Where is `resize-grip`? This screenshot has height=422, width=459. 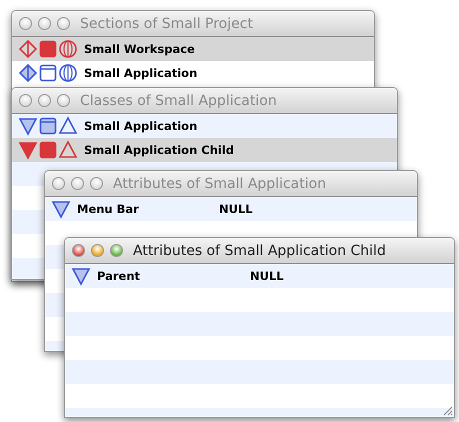
resize-grip is located at coordinates (447, 410).